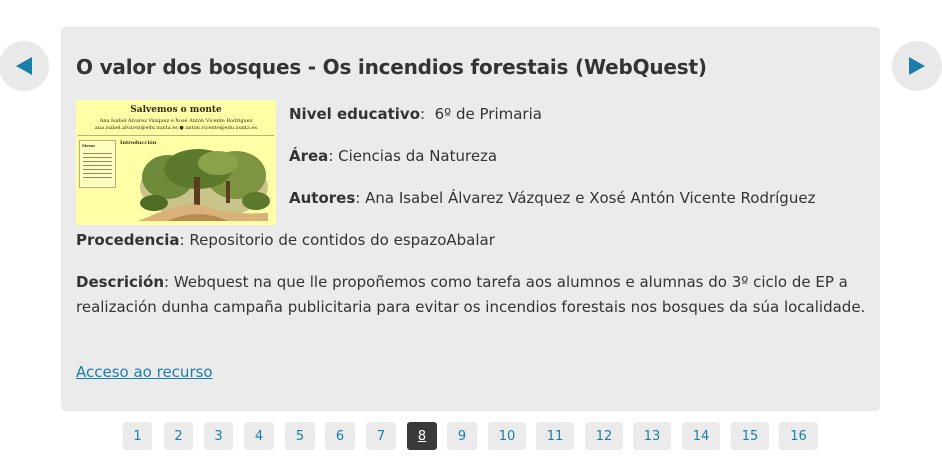 The height and width of the screenshot is (470, 942). What do you see at coordinates (488, 114) in the screenshot?
I see `education-level-value: 6º de Primaria` at bounding box center [488, 114].